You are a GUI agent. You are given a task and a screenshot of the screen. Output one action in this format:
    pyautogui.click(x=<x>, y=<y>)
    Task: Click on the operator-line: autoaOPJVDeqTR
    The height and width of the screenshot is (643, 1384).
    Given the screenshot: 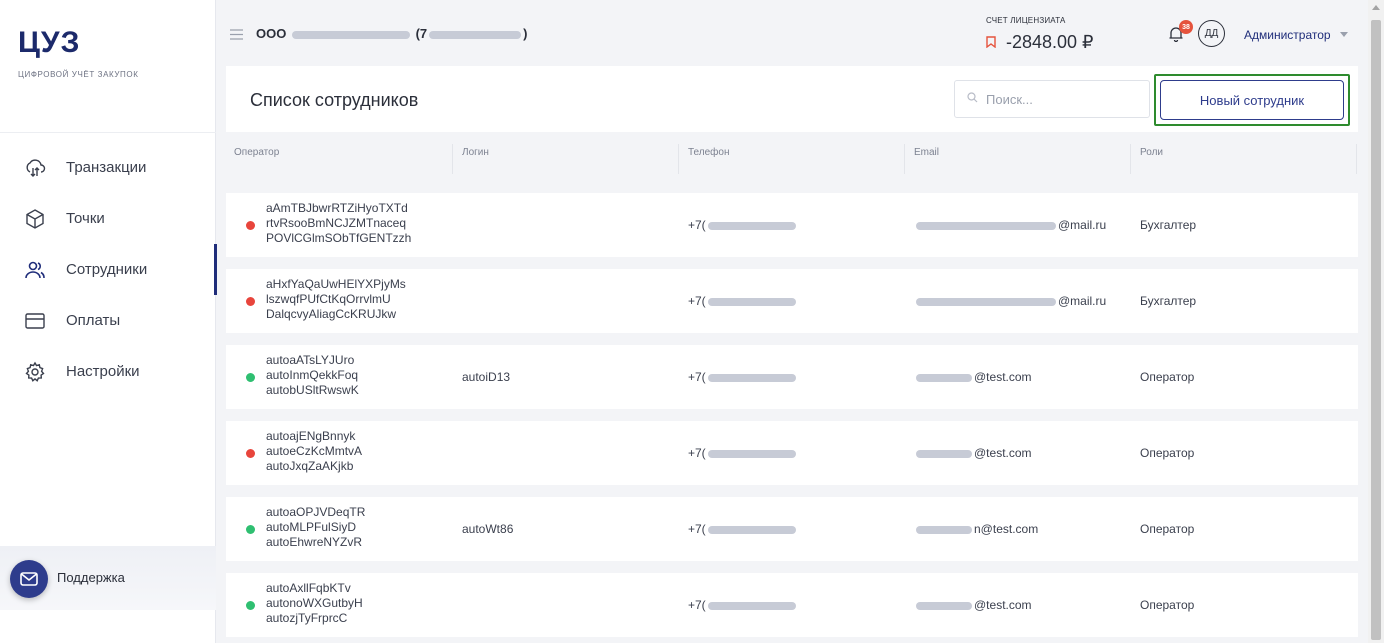 What is the action you would take?
    pyautogui.click(x=316, y=512)
    